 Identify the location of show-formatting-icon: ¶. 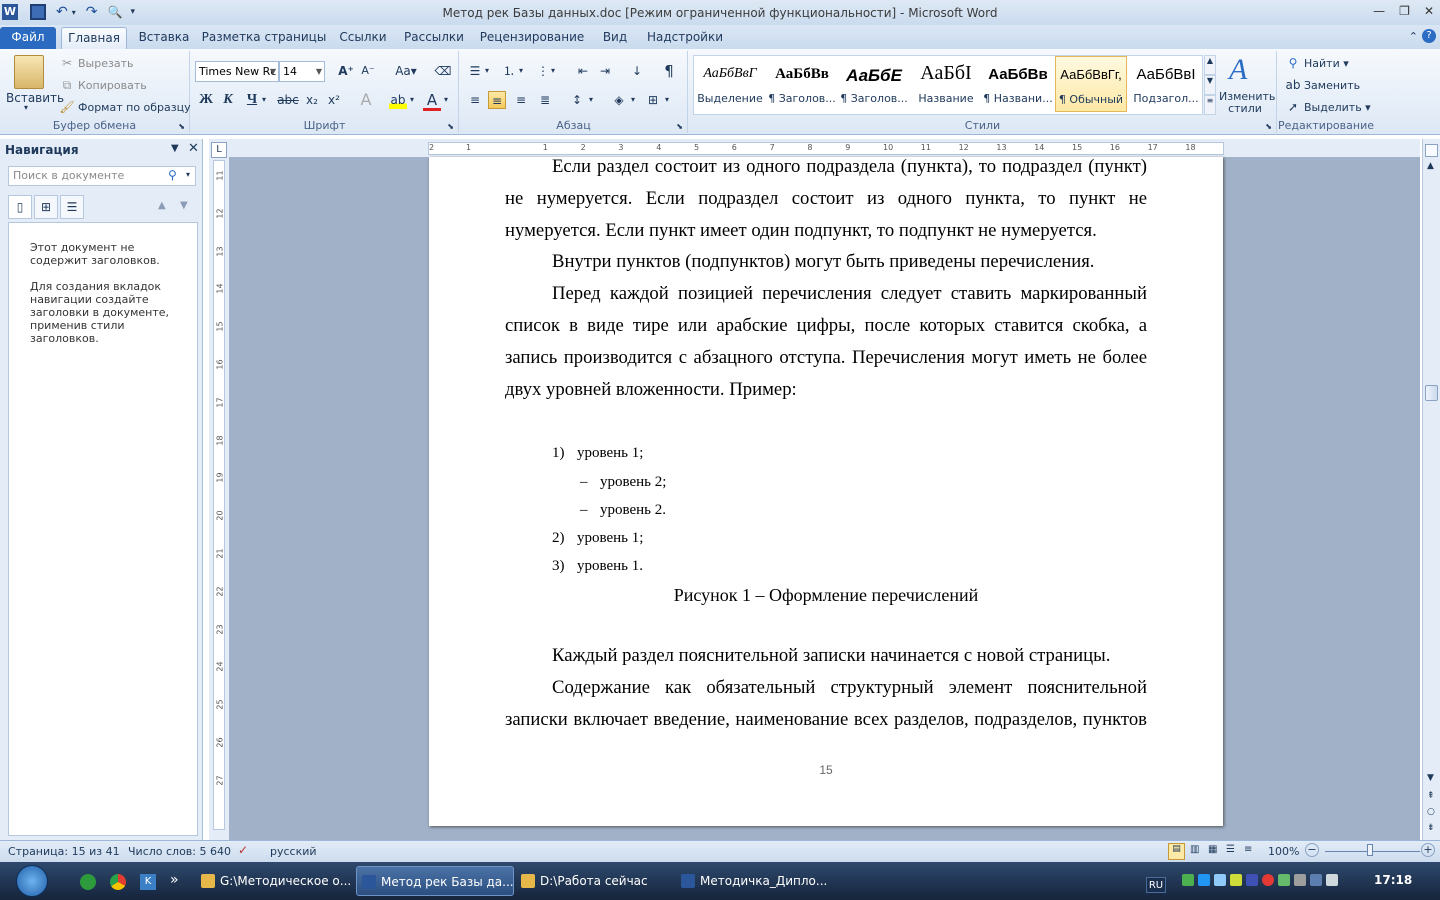
(669, 71).